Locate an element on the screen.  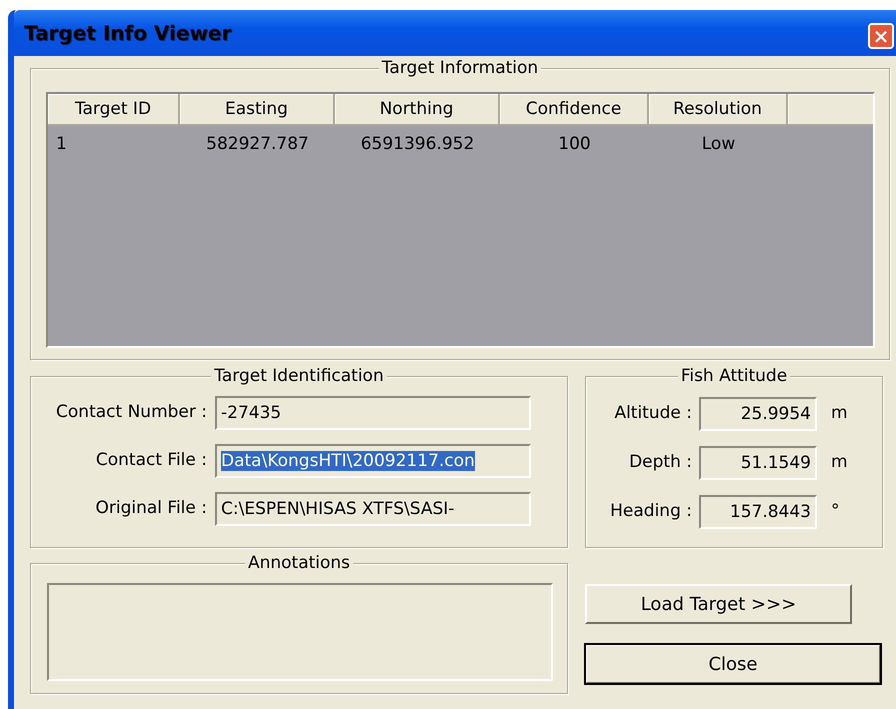
table-cell: 6591396.952 is located at coordinates (417, 144).